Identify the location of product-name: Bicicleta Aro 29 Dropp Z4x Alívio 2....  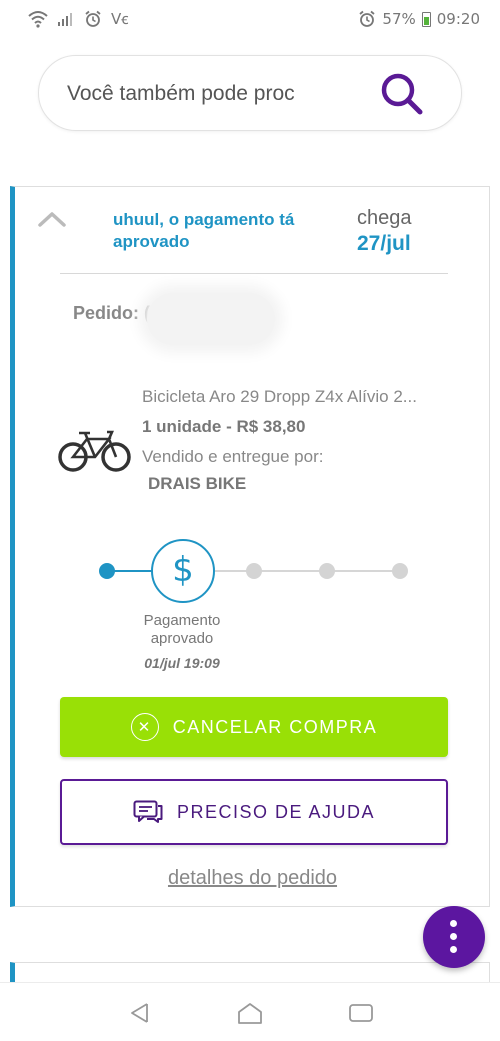
(297, 397).